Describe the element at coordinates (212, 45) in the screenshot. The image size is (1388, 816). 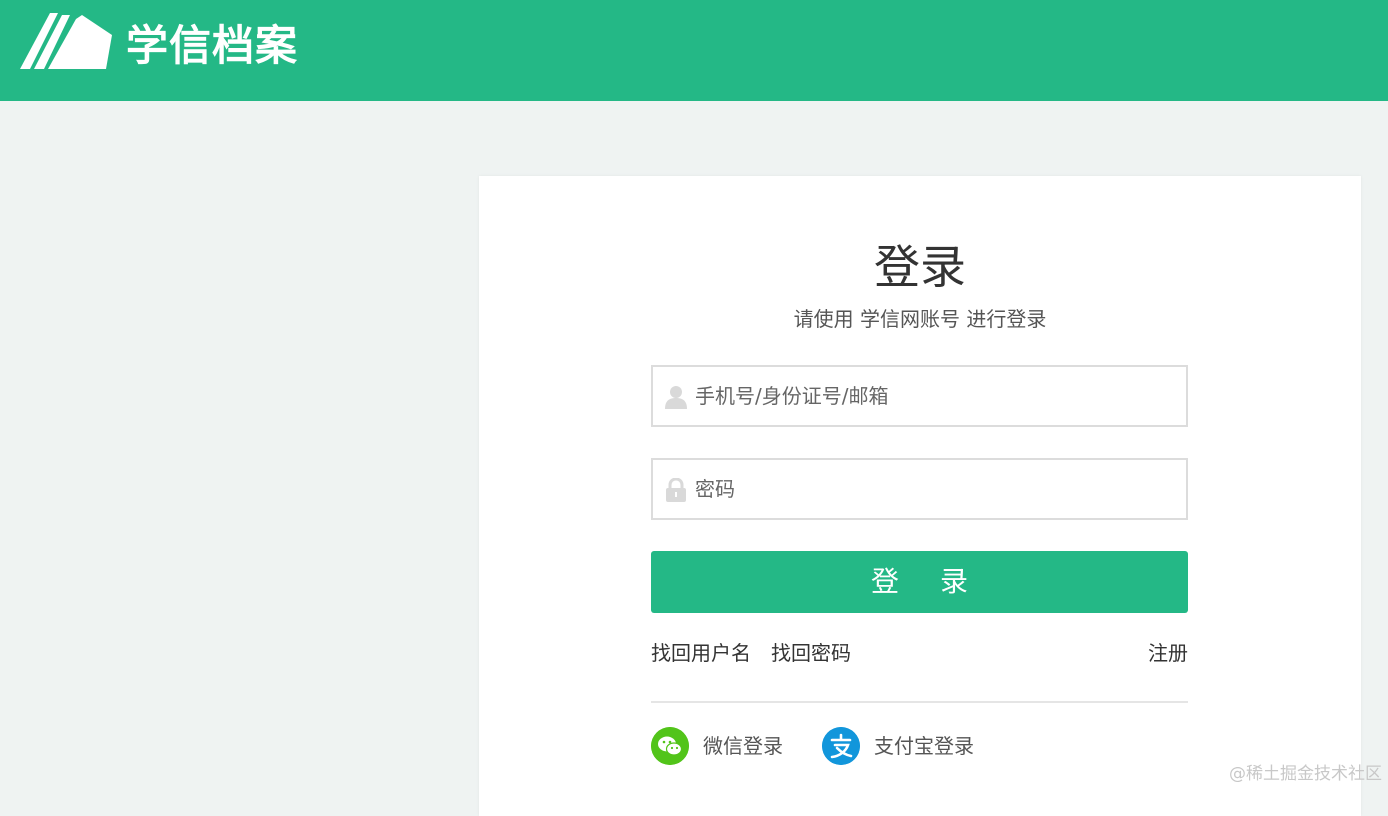
I see `brand-name: 学信档案` at that location.